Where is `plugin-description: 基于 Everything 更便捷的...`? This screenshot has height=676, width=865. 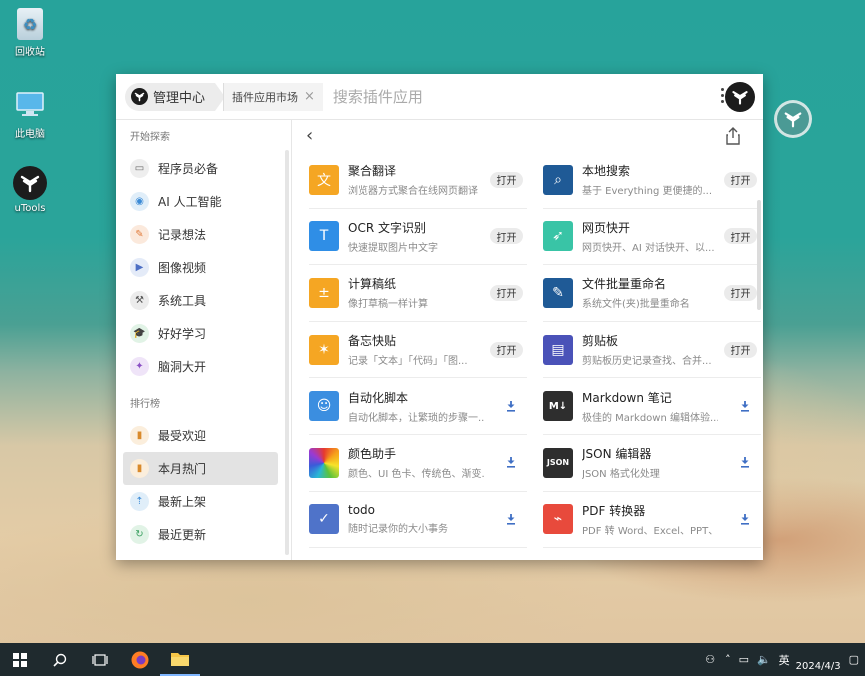
plugin-description: 基于 Everything 更便捷的... is located at coordinates (647, 192).